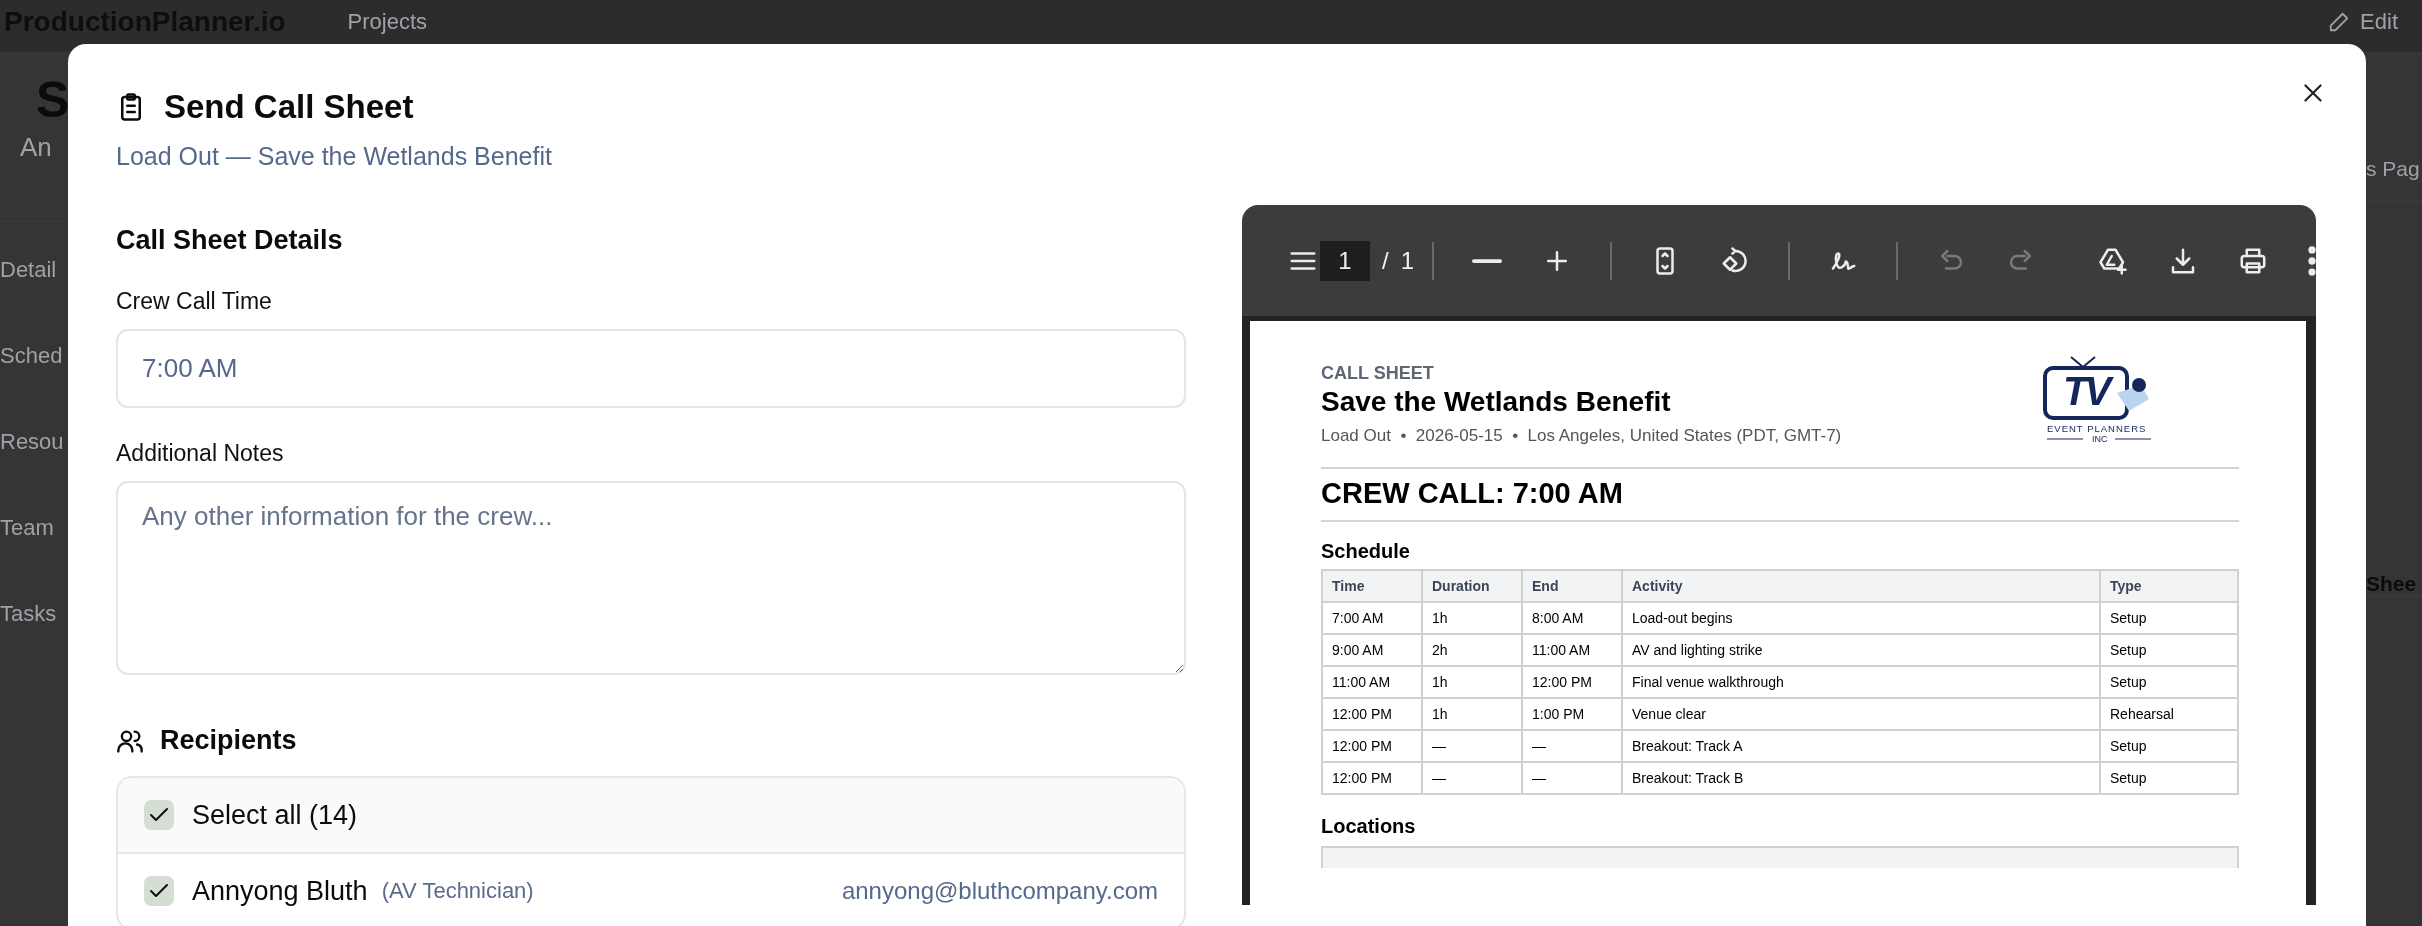  Describe the element at coordinates (34, 528) in the screenshot. I see `nav-tab: Team` at that location.